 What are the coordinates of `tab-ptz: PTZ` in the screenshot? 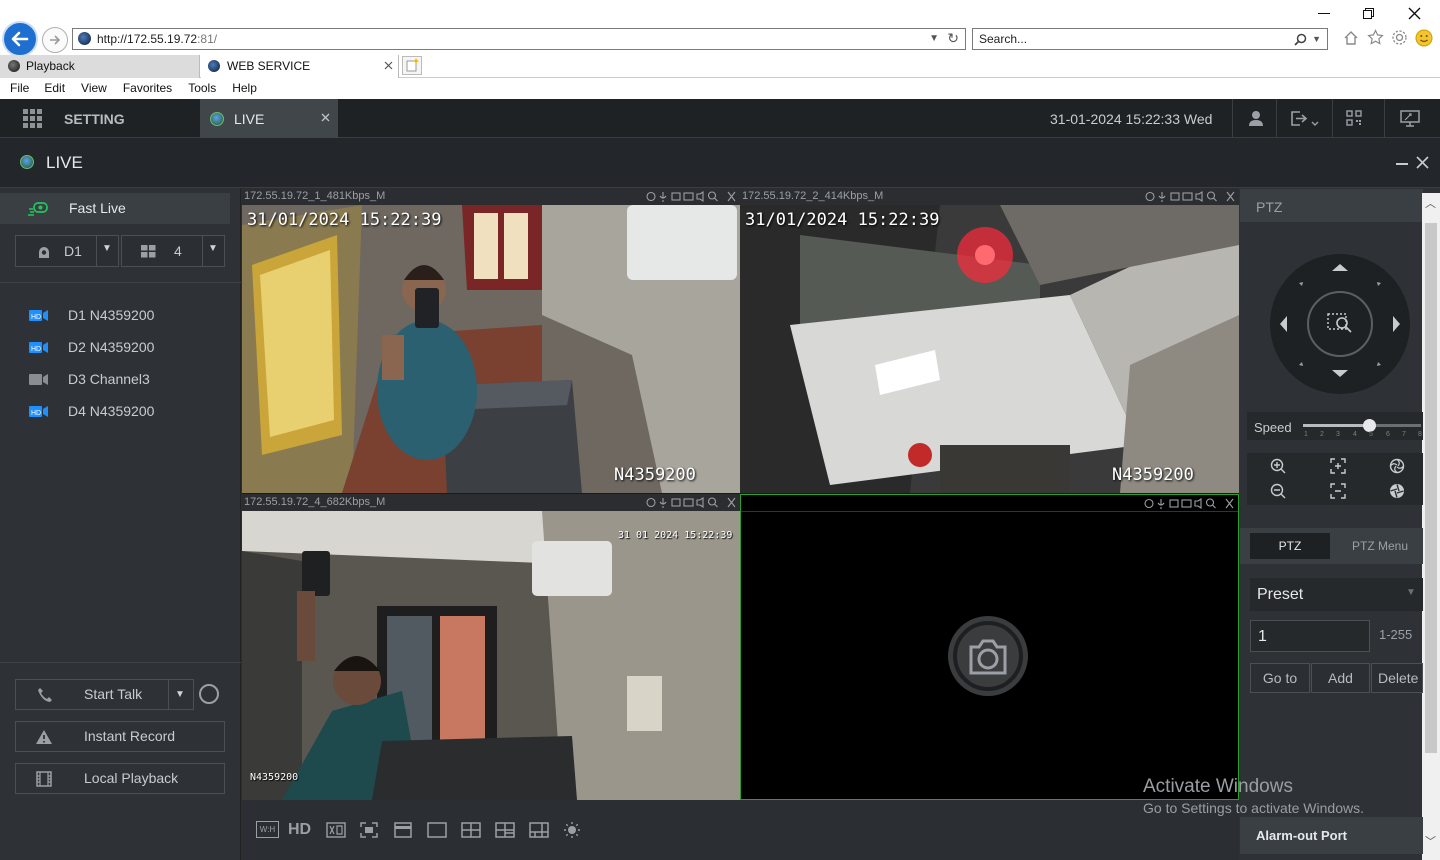 It's located at (1290, 546).